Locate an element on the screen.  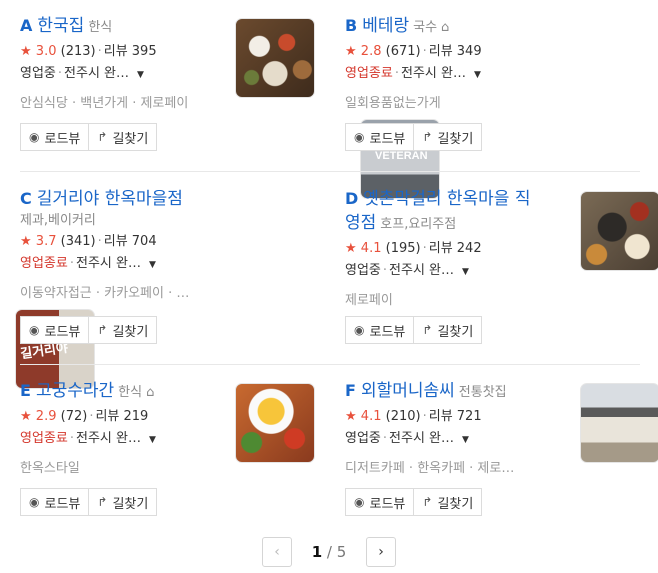
review-count-link: 리뷰 704 is located at coordinates (130, 241).